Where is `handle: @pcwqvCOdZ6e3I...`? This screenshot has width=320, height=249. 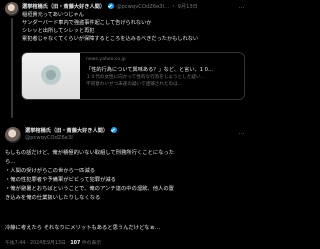
handle: @pcwqvCOdZ6e3I... is located at coordinates (142, 7).